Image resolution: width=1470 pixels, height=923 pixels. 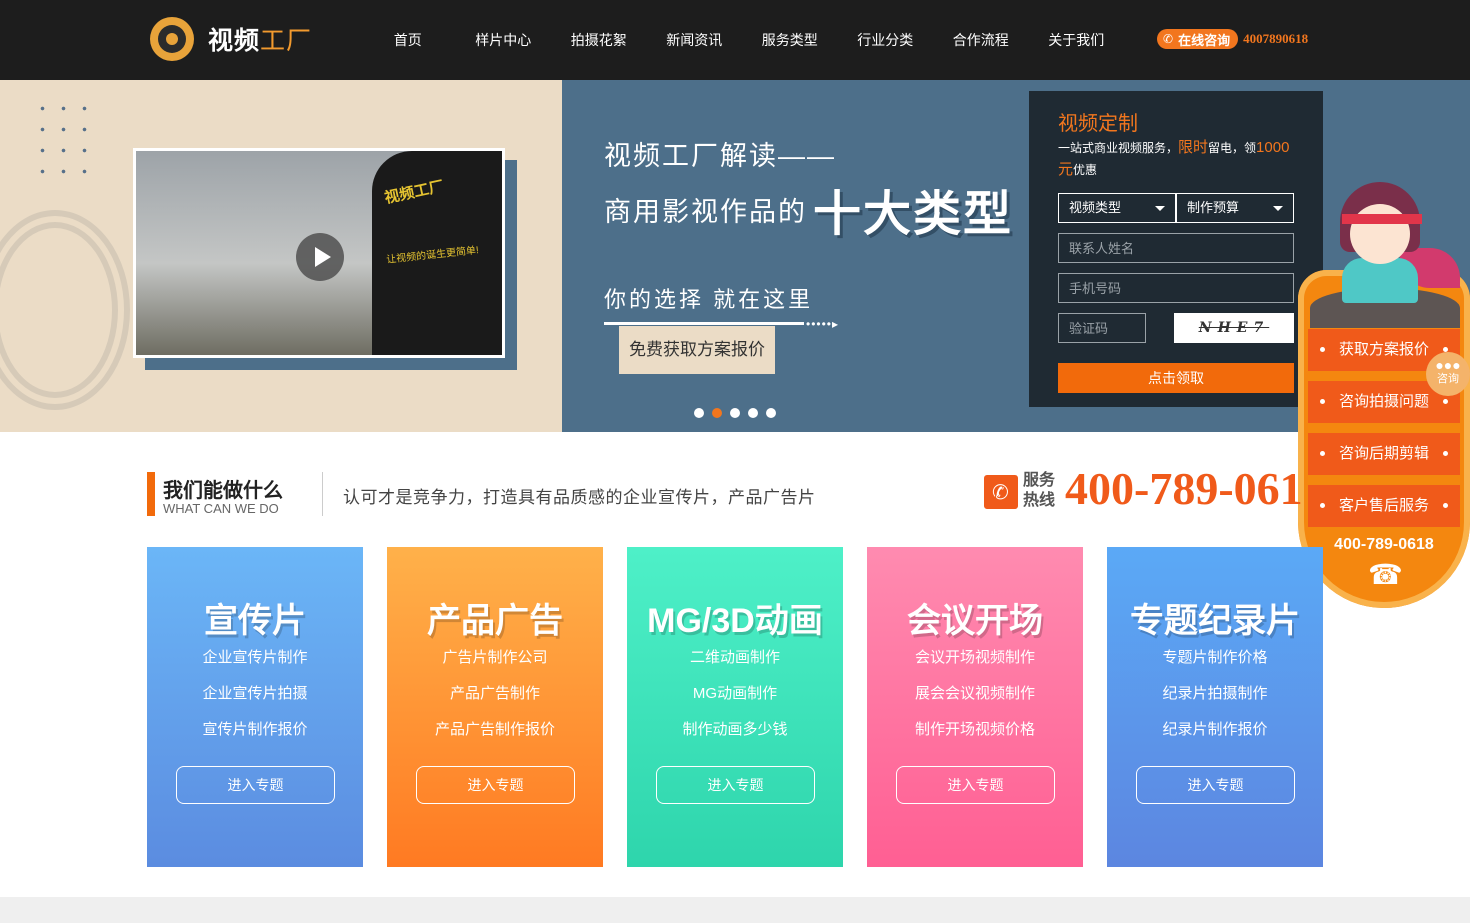 What do you see at coordinates (704, 323) in the screenshot?
I see `banner-underline` at bounding box center [704, 323].